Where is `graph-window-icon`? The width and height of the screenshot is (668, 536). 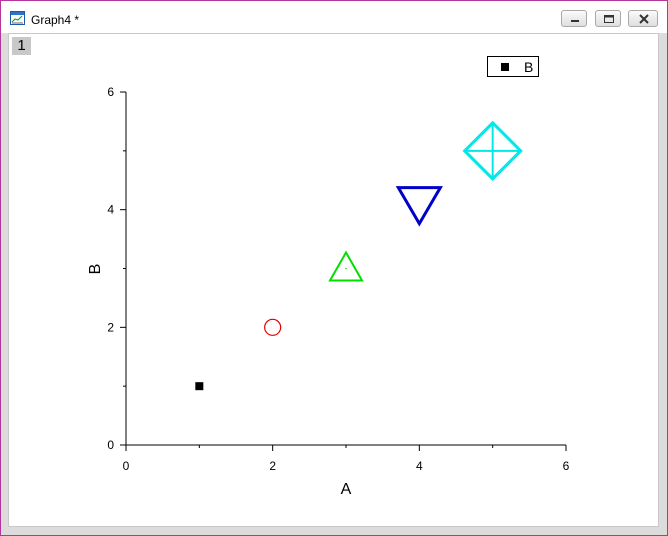
graph-window-icon is located at coordinates (17, 18).